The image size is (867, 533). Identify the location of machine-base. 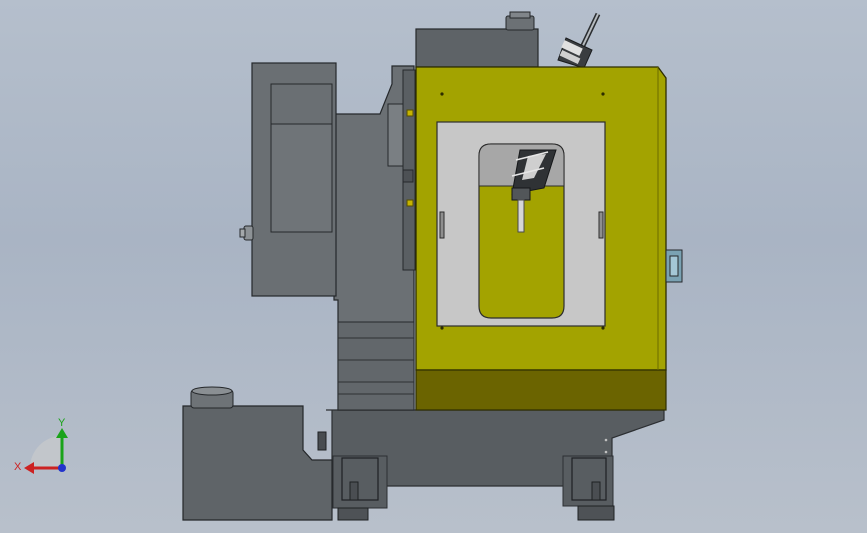
(491, 465).